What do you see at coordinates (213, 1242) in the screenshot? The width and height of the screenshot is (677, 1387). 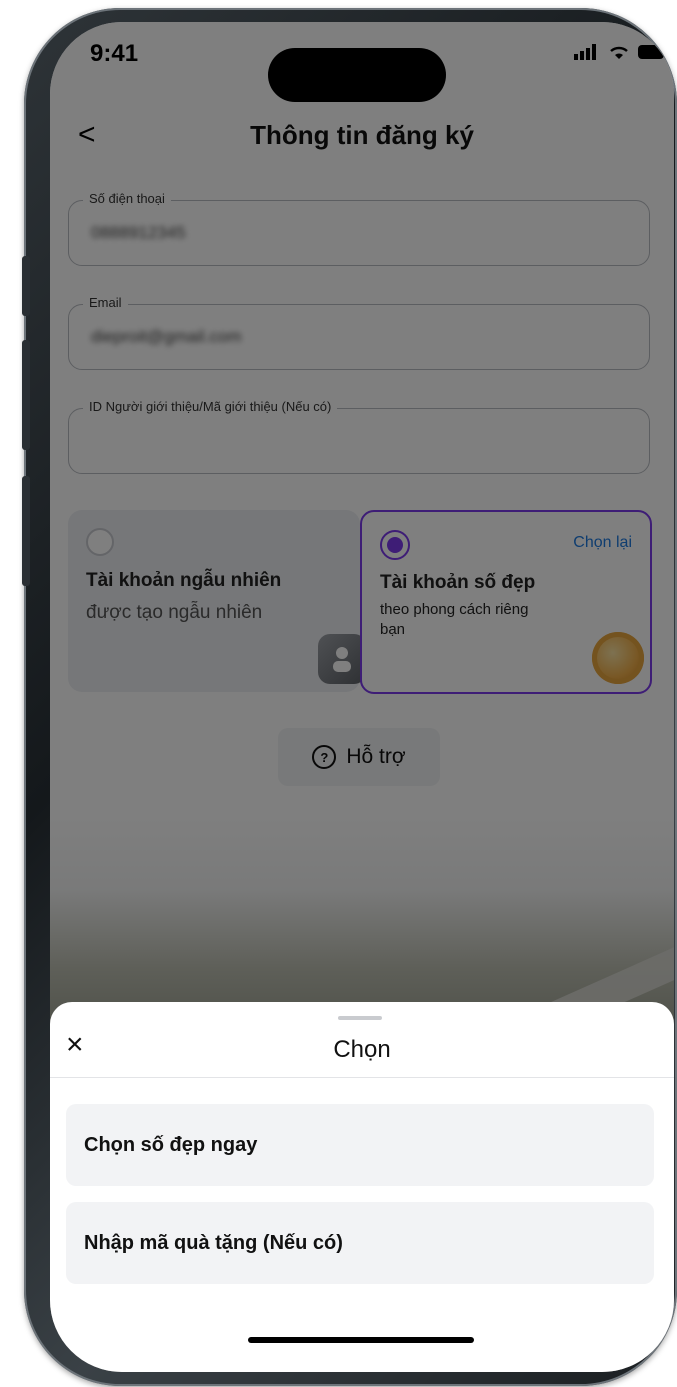 I see `option-label: Nhập mã quà tặng (Nếu có)` at bounding box center [213, 1242].